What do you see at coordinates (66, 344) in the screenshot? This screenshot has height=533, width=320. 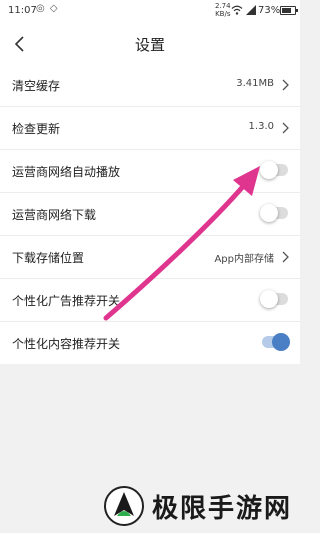 I see `personalized-content-label: 个性化内容推荐开关` at bounding box center [66, 344].